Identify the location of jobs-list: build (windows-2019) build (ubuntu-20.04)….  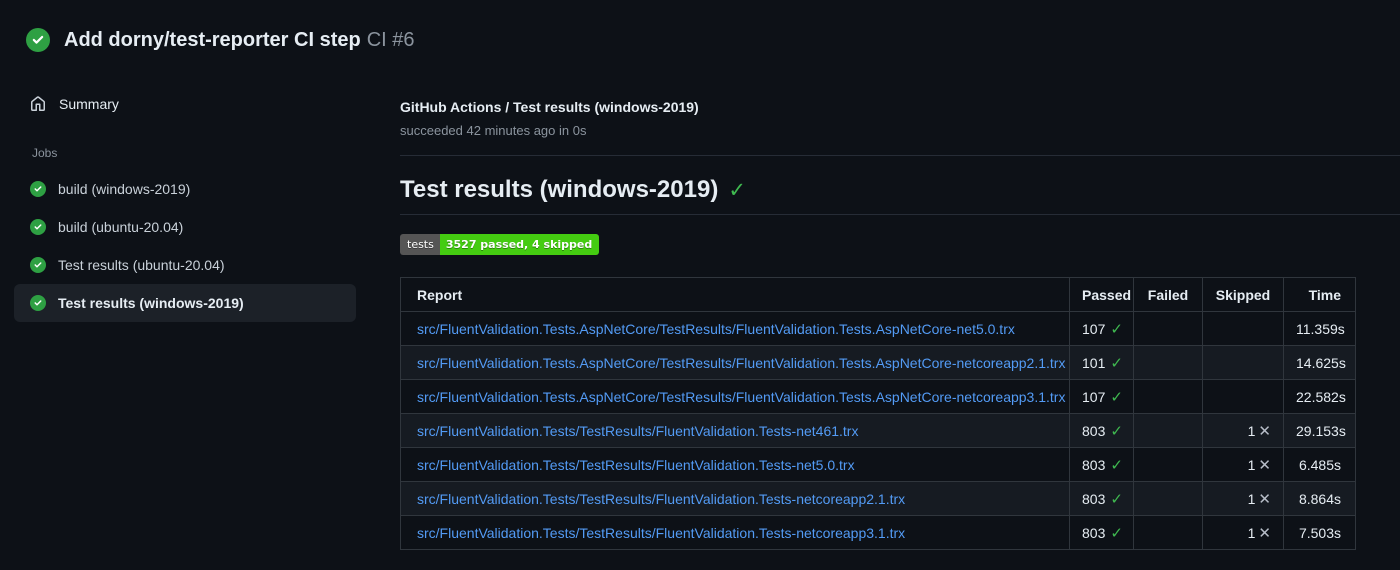
(185, 246).